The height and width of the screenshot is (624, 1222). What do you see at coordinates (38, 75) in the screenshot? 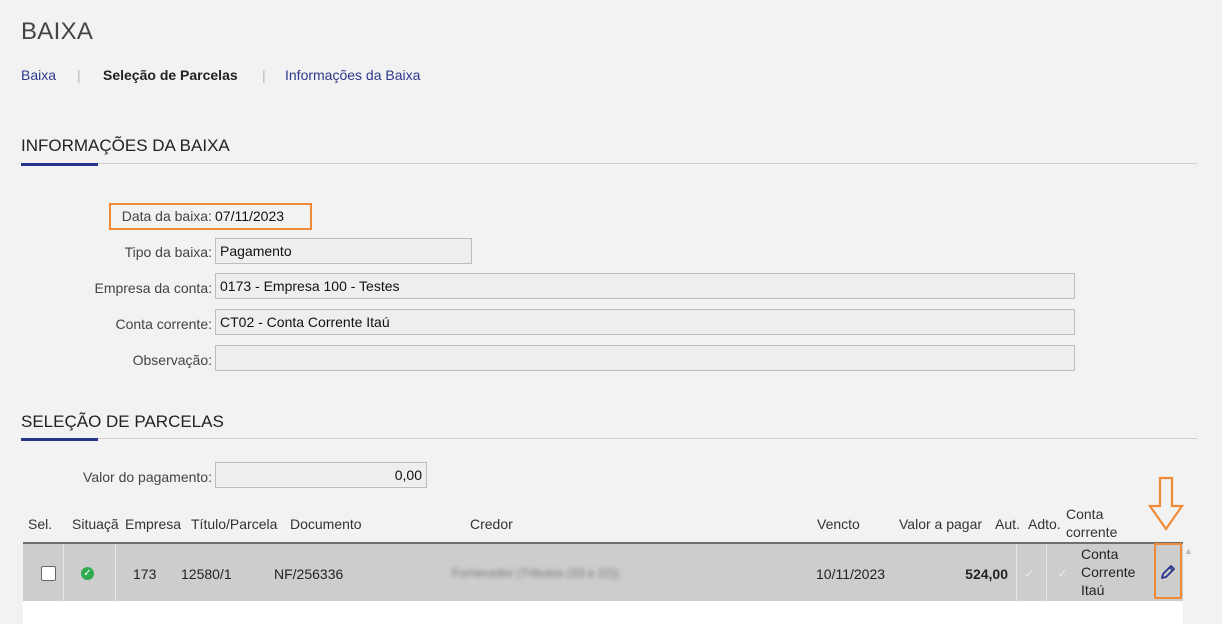
I see `breadcrumb-baixa: Baixa` at bounding box center [38, 75].